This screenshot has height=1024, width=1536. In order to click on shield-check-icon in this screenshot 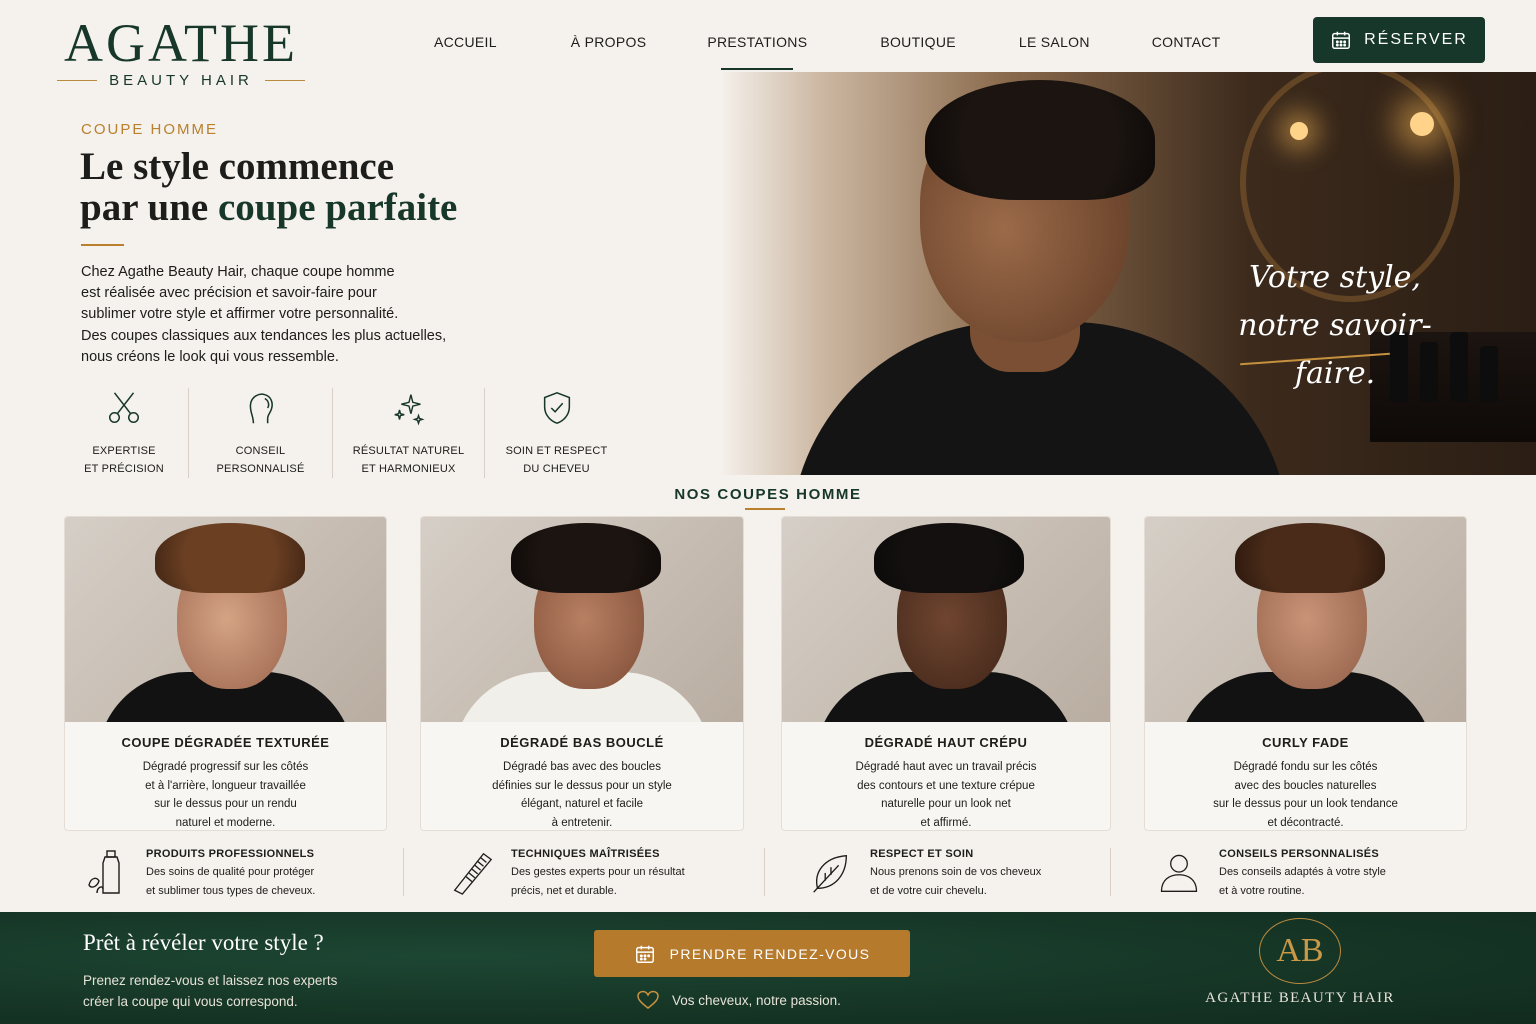, I will do `click(556, 408)`.